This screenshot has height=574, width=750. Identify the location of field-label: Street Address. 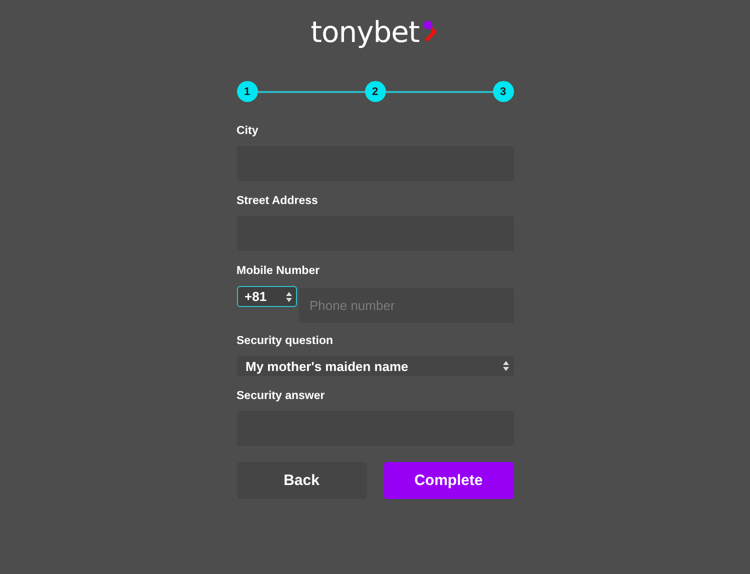
(277, 201).